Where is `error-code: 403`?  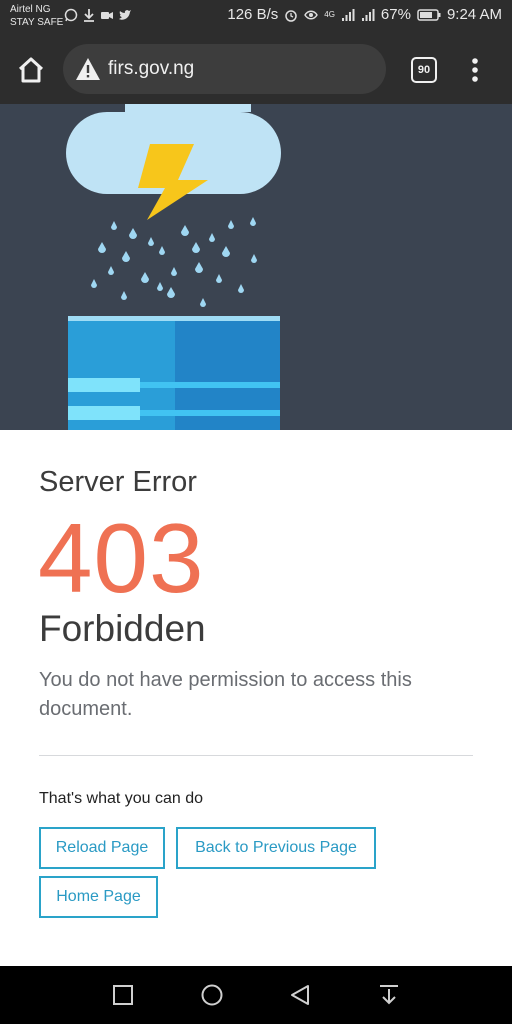 error-code: 403 is located at coordinates (121, 558).